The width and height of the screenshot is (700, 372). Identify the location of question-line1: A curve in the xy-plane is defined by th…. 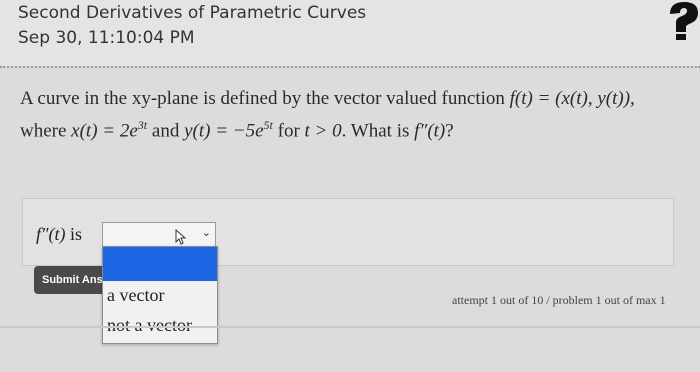
(265, 98).